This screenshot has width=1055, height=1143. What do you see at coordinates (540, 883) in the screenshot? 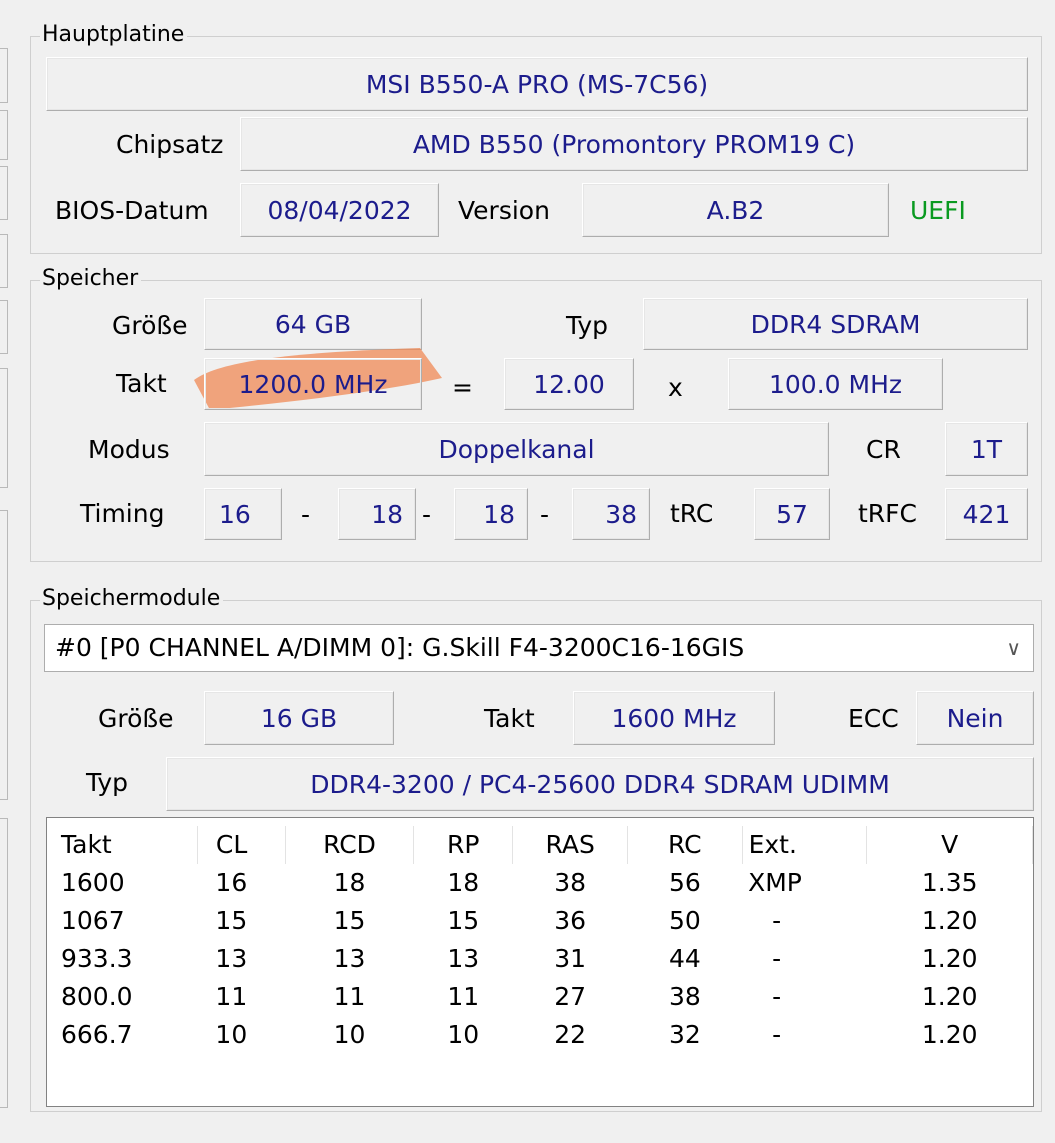
I see `table-row: 1600 16 18 18 38 56 XMP 1.35` at bounding box center [540, 883].